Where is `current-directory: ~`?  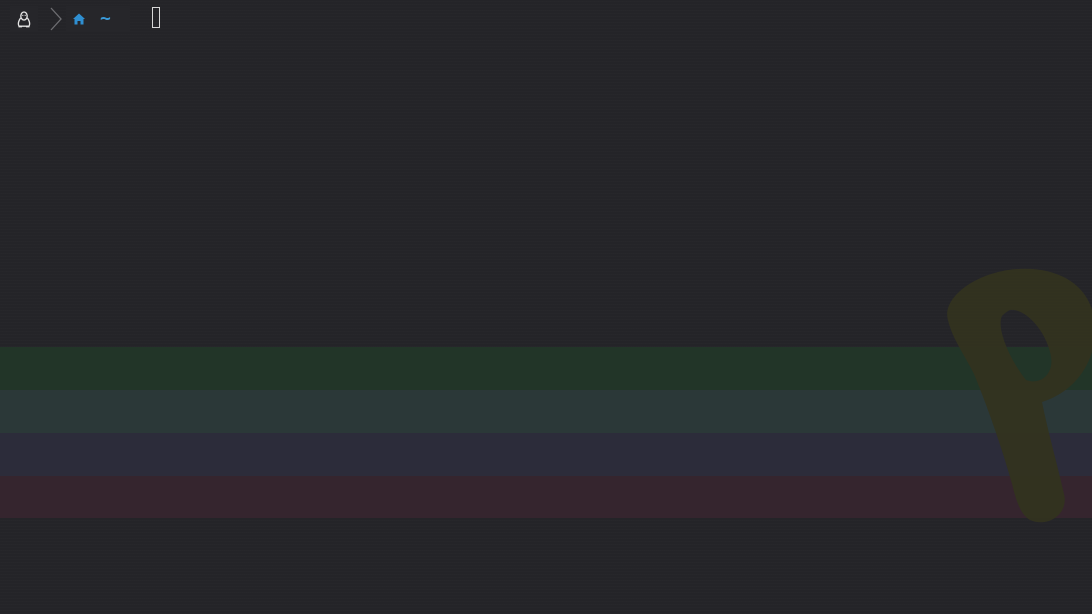 current-directory: ~ is located at coordinates (105, 18).